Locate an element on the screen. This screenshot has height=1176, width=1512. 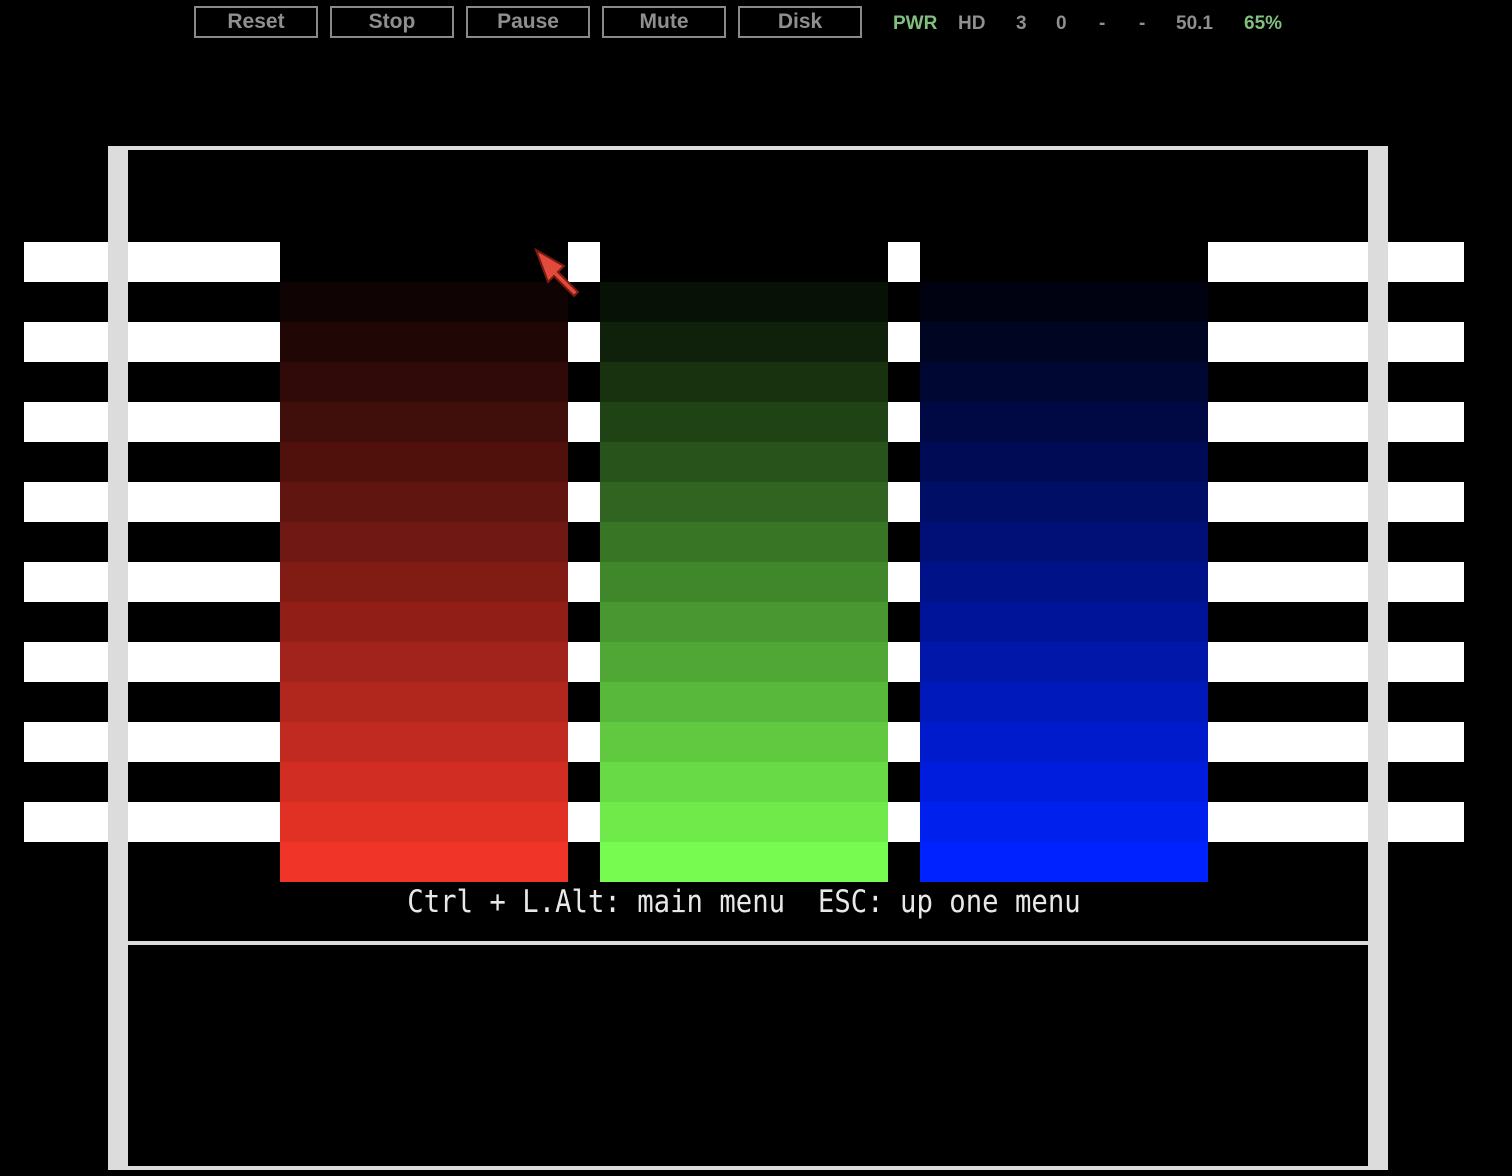
disk-button: Disk is located at coordinates (800, 22).